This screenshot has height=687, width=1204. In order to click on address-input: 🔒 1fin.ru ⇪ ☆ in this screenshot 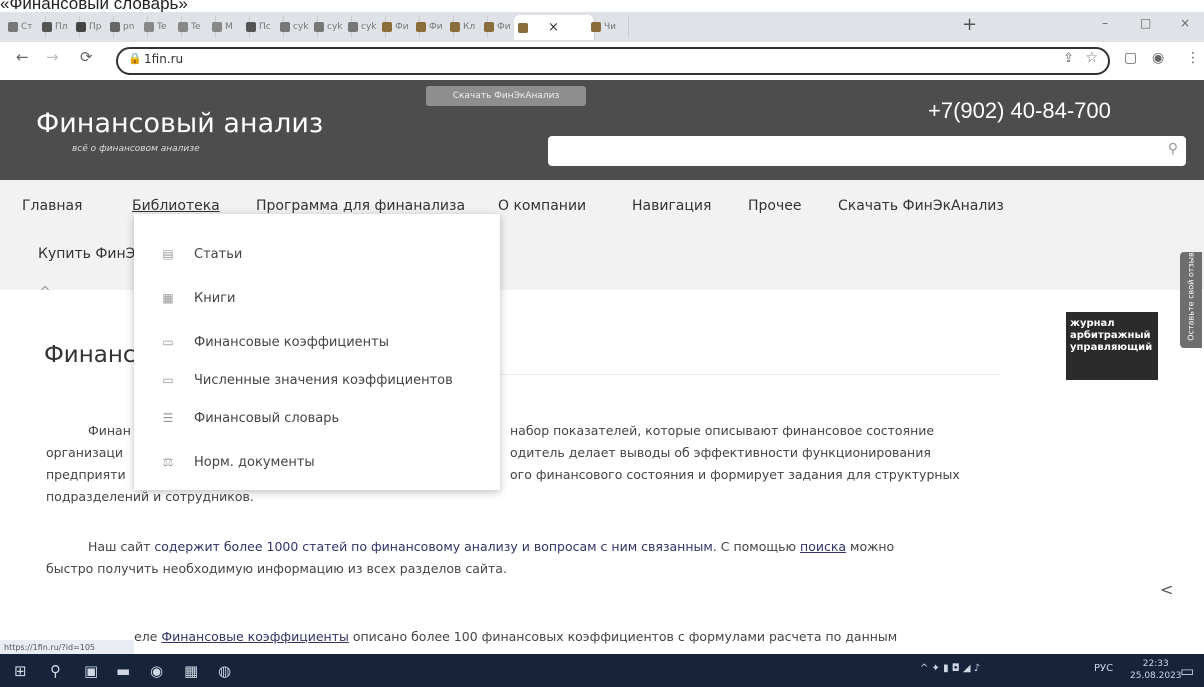, I will do `click(613, 61)`.